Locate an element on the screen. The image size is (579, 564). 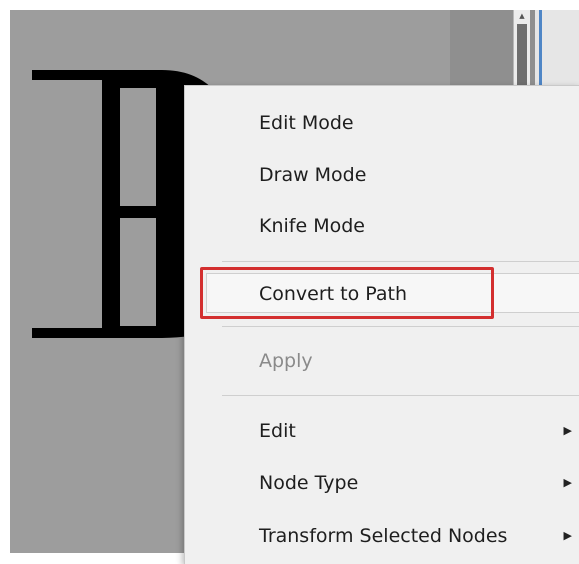
menu-item-label: Convert to Path is located at coordinates (333, 294).